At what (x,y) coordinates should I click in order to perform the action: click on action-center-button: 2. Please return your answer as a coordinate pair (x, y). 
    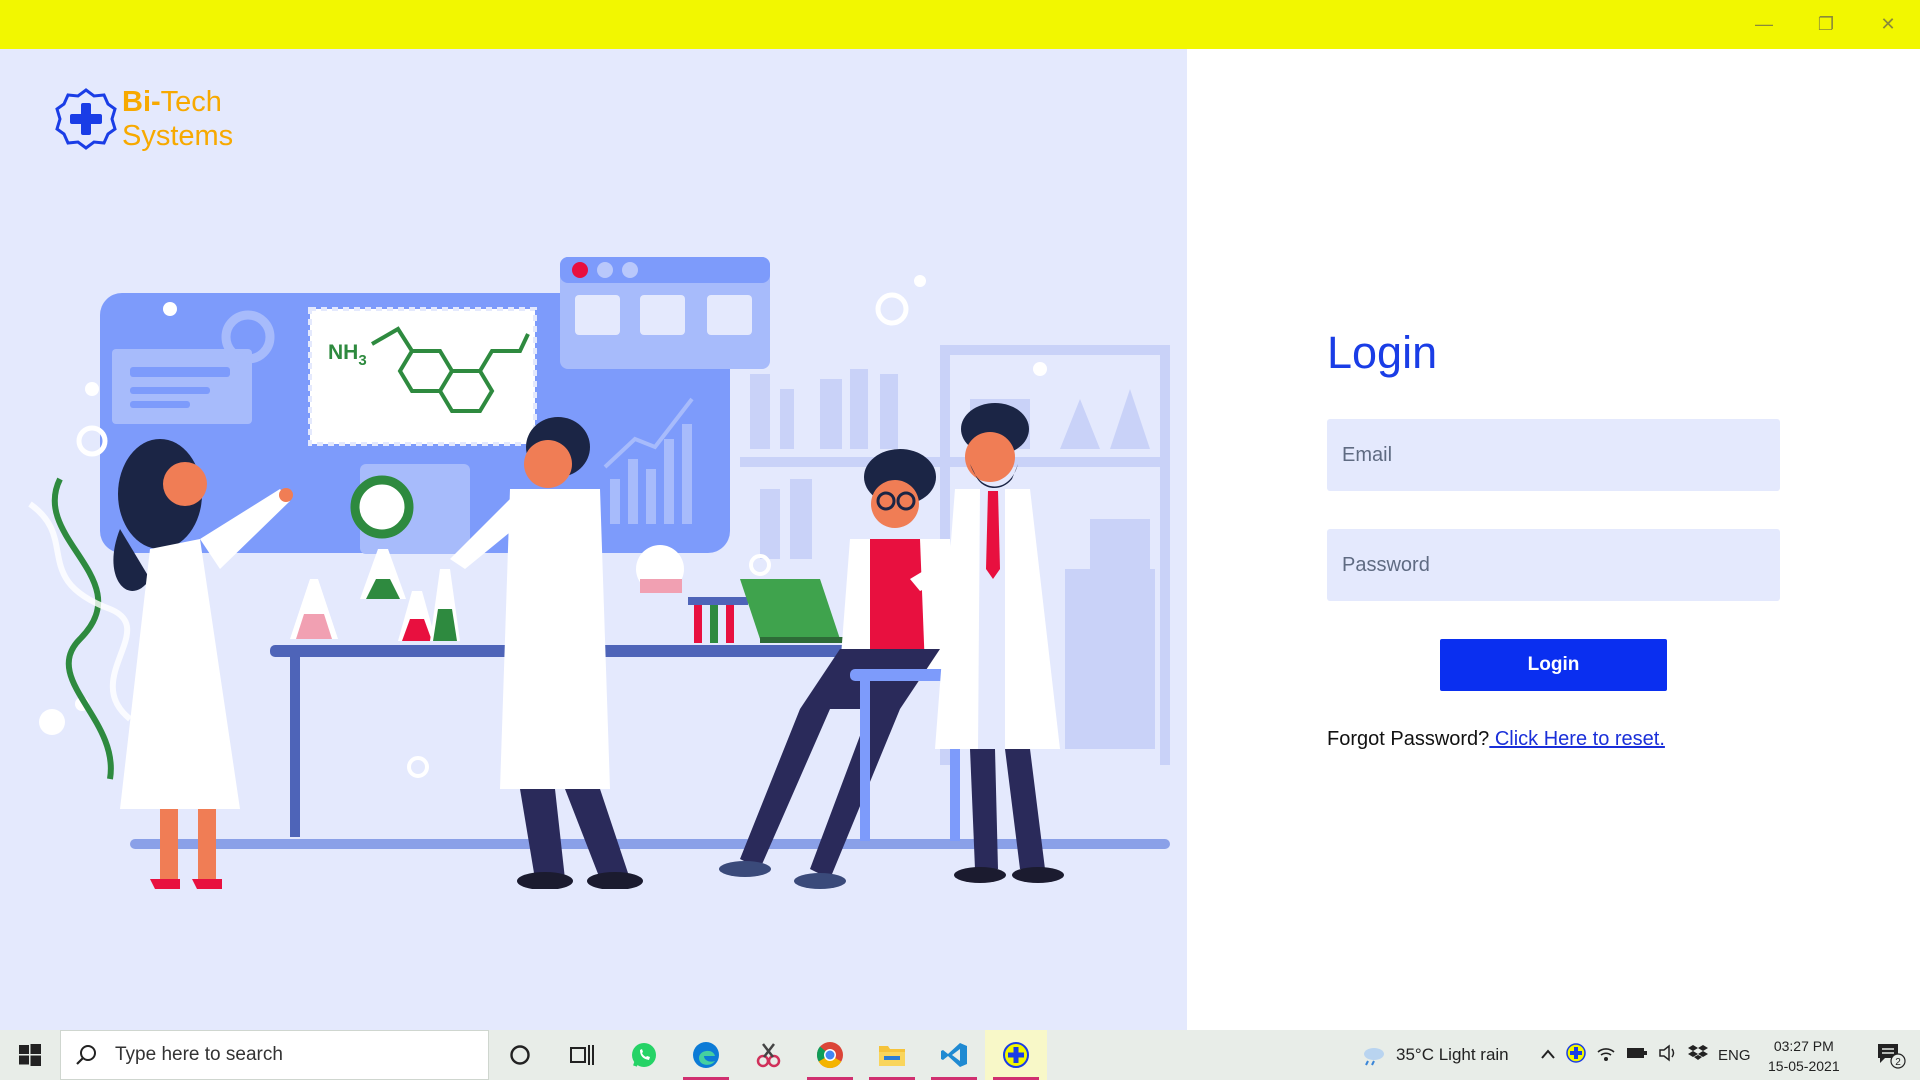
    Looking at the image, I should click on (1891, 1055).